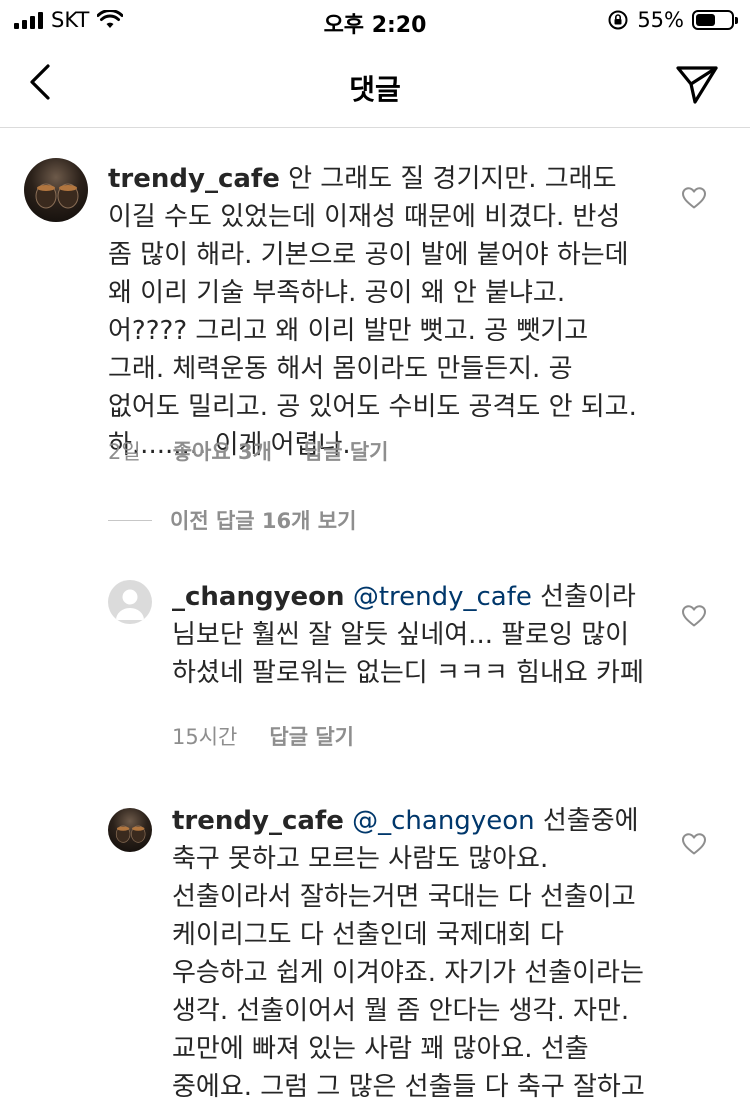  Describe the element at coordinates (443, 821) in the screenshot. I see `comment-mention: @_changyeon` at that location.